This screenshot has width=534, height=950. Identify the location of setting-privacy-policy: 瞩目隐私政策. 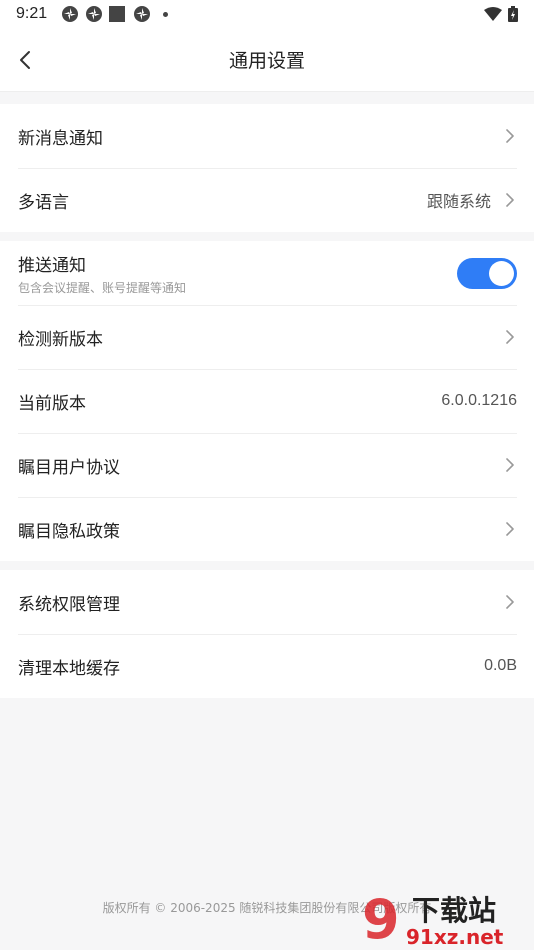
(267, 529).